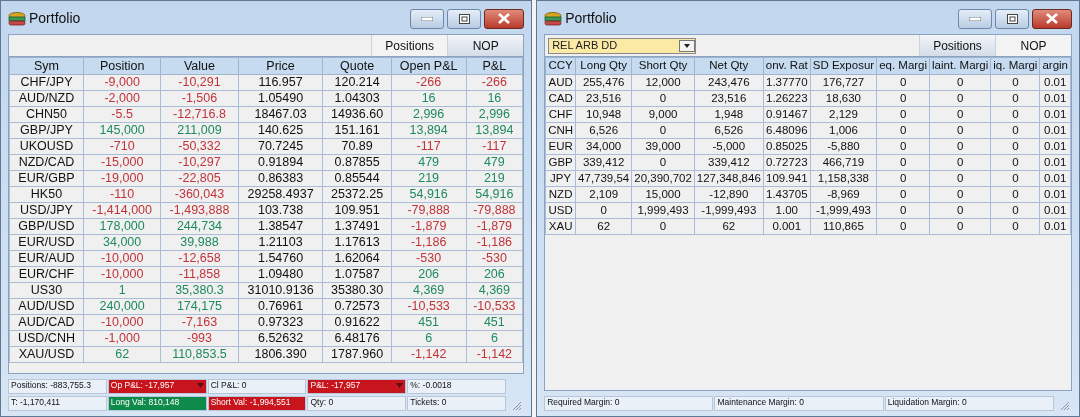  Describe the element at coordinates (787, 66) in the screenshot. I see `column-header: onv. Rat` at that location.